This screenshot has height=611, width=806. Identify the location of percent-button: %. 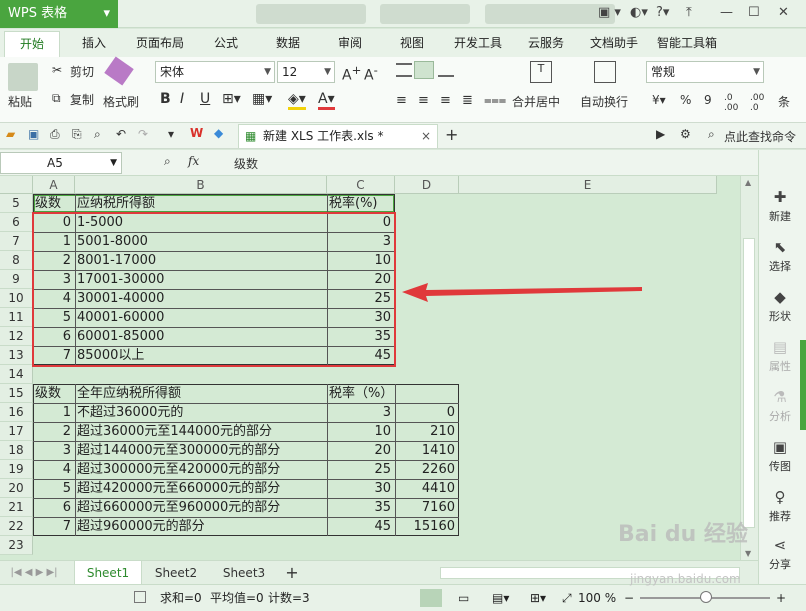
(685, 100).